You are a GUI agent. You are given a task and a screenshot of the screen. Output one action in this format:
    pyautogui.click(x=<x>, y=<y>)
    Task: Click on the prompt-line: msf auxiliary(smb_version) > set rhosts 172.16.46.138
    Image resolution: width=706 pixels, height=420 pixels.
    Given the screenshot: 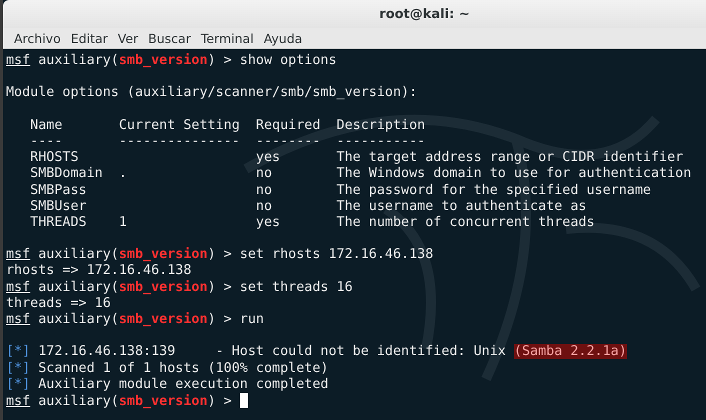 What is the action you would take?
    pyautogui.click(x=220, y=255)
    